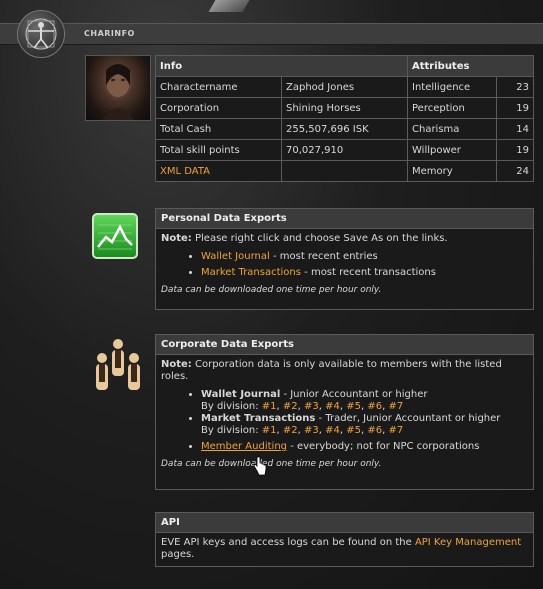  I want to click on row-value: 70,027,910, so click(344, 150).